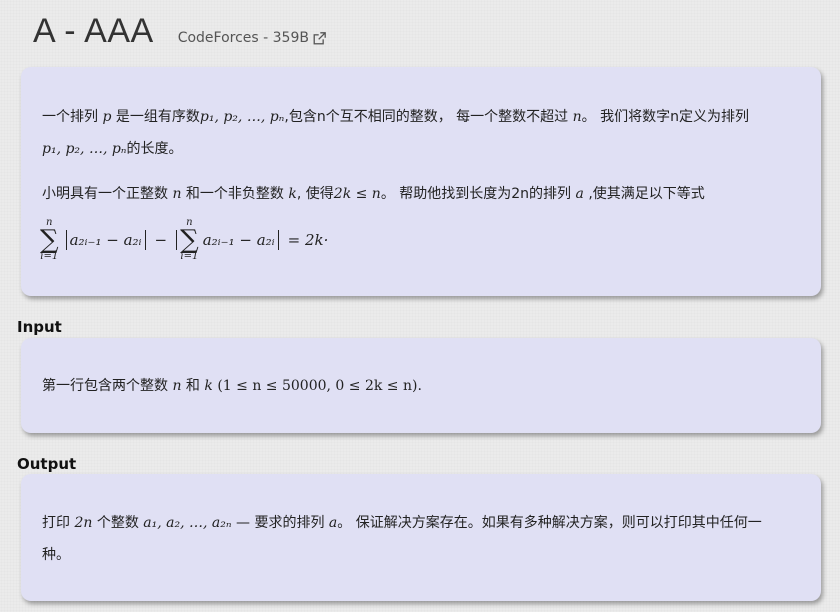 The image size is (840, 612). Describe the element at coordinates (280, 523) in the screenshot. I see `output-desc: — 要求的排列` at that location.